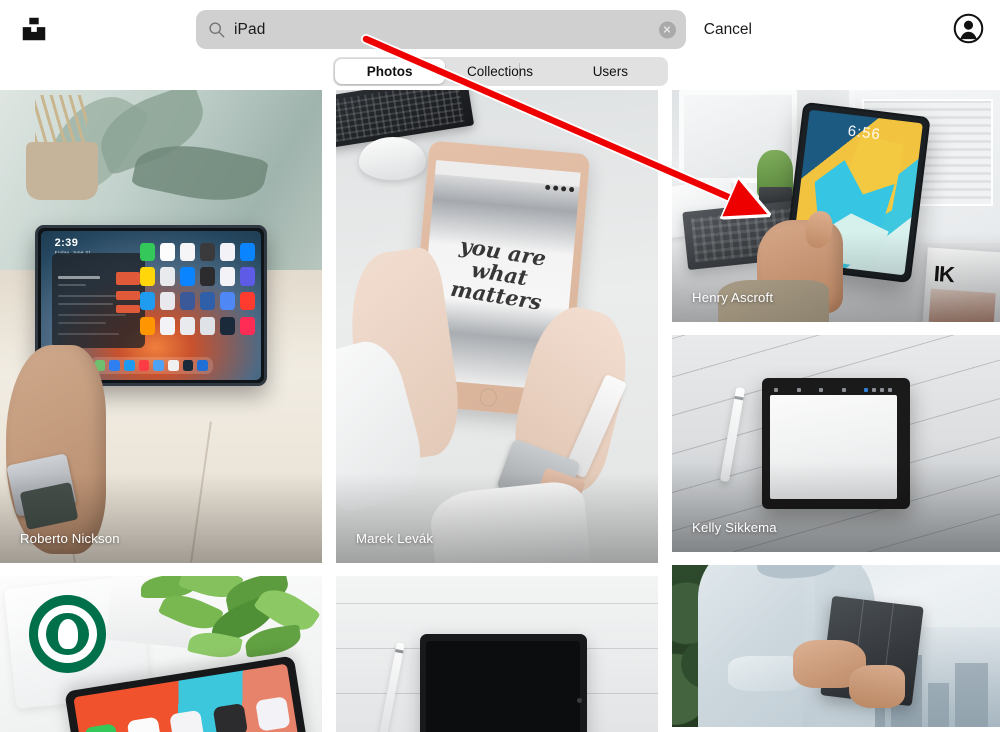  I want to click on photo-image-man-holding-tablet, so click(836, 646).